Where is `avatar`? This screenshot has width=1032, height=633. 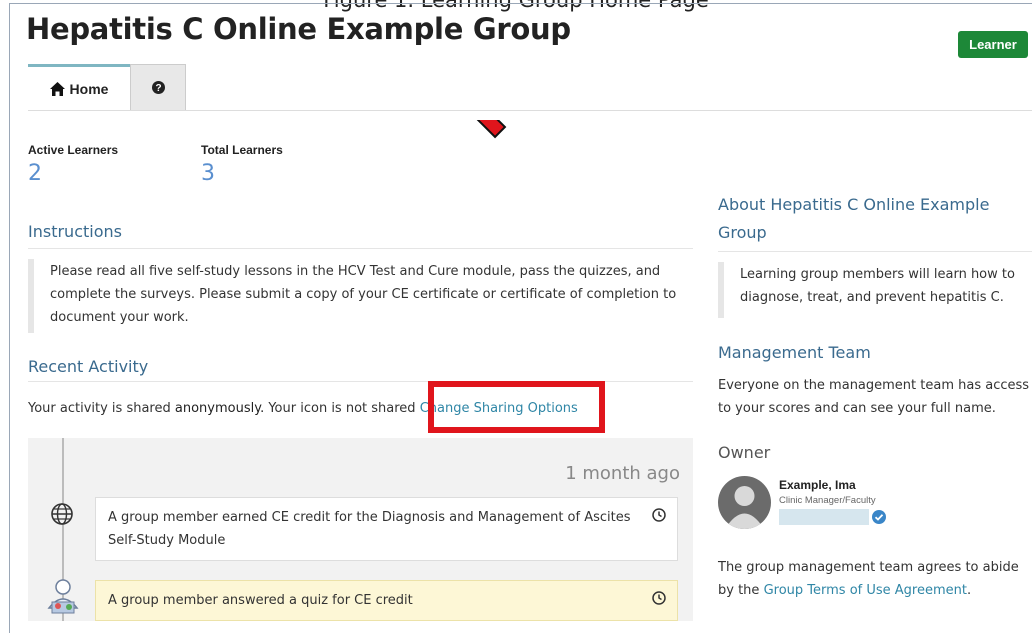
avatar is located at coordinates (744, 502).